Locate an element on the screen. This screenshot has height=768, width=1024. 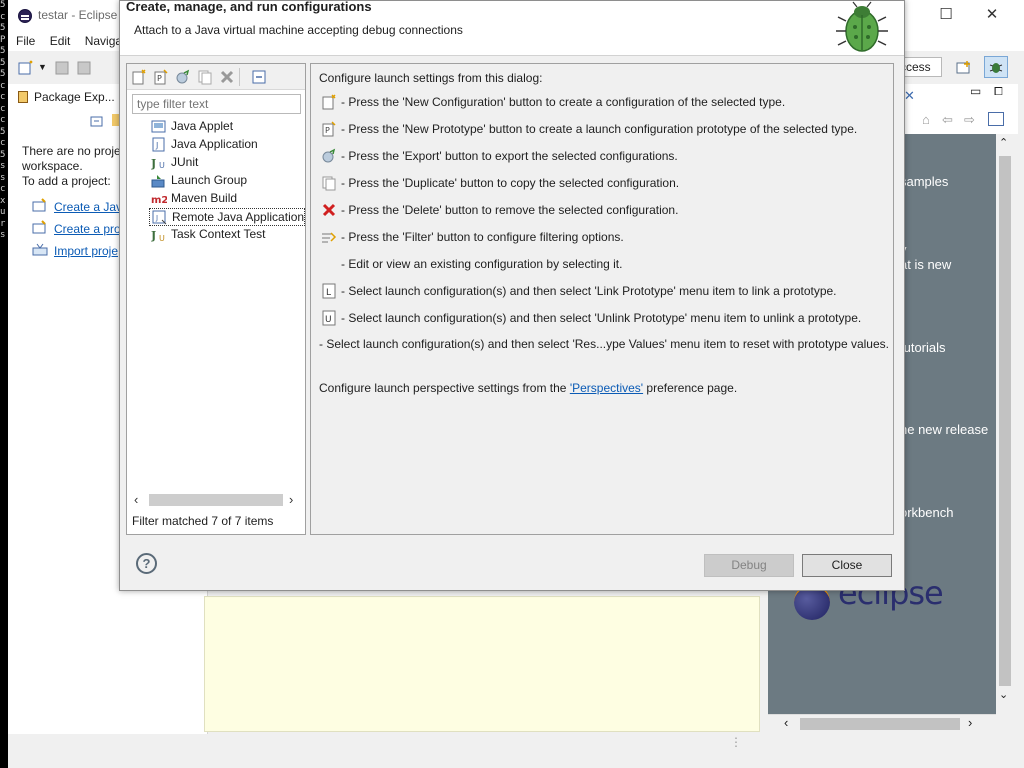
restore-welcome-icon is located at coordinates (996, 119).